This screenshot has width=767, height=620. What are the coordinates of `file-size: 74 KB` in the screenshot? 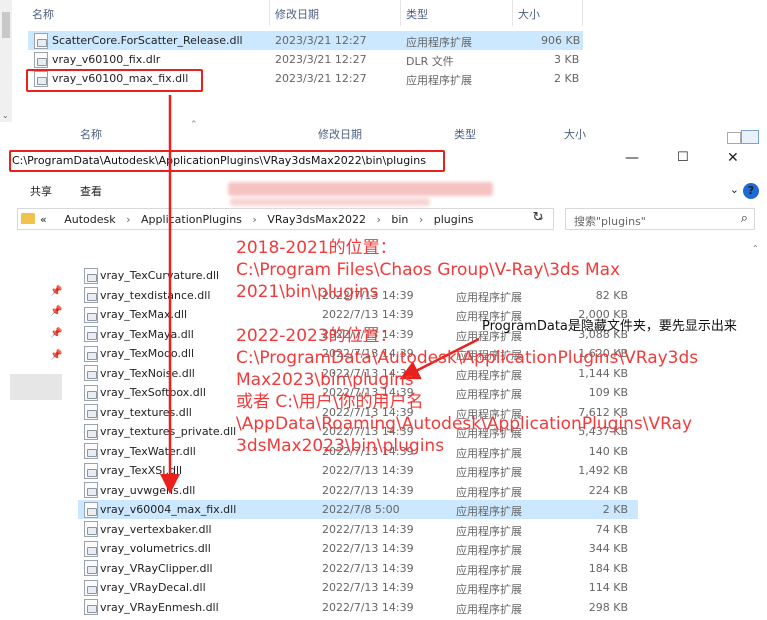 It's located at (611, 529).